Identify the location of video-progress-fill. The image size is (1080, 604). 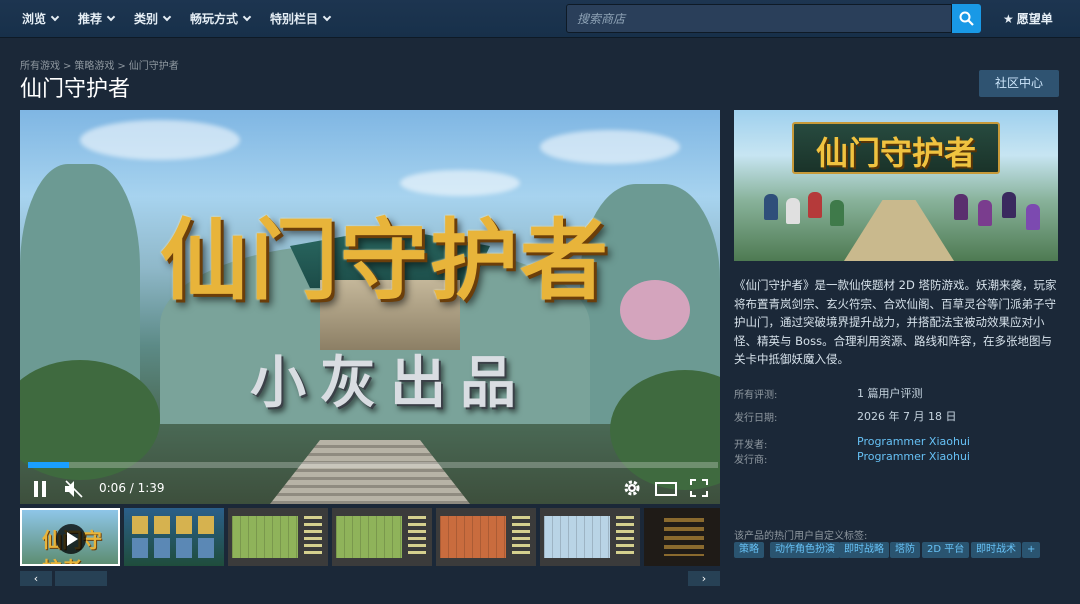
(49, 465).